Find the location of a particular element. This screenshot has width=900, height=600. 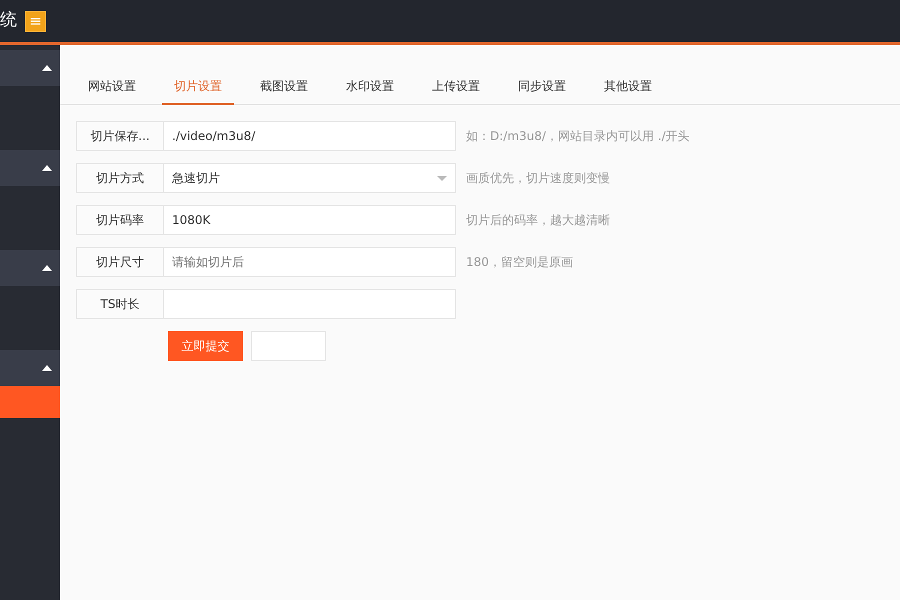

select-value: 急速切片 is located at coordinates (196, 178).